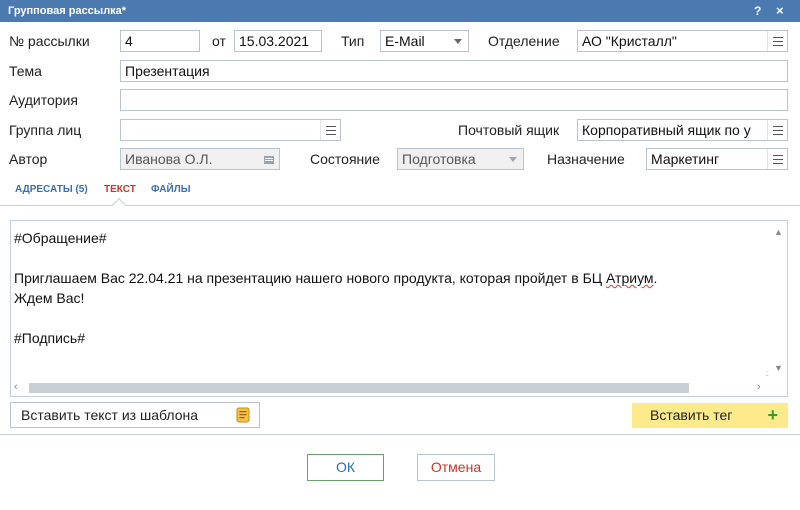 The height and width of the screenshot is (510, 800). What do you see at coordinates (757, 11) in the screenshot?
I see `help-icon: ?` at bounding box center [757, 11].